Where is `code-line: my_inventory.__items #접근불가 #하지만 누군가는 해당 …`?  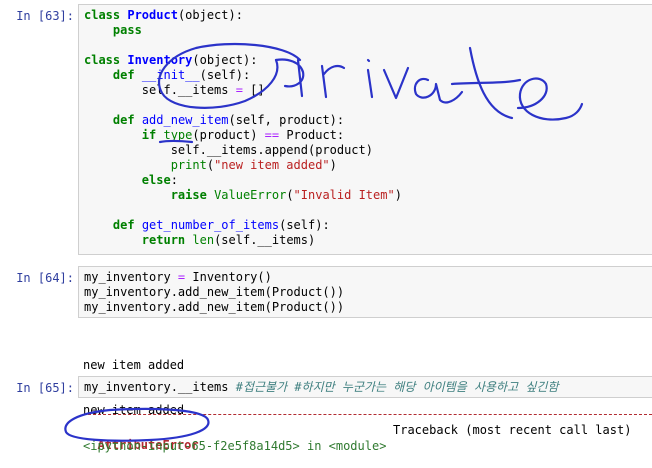
code-line: my_inventory.__items #접근불가 #하지만 누군가는 해당 … is located at coordinates (368, 387).